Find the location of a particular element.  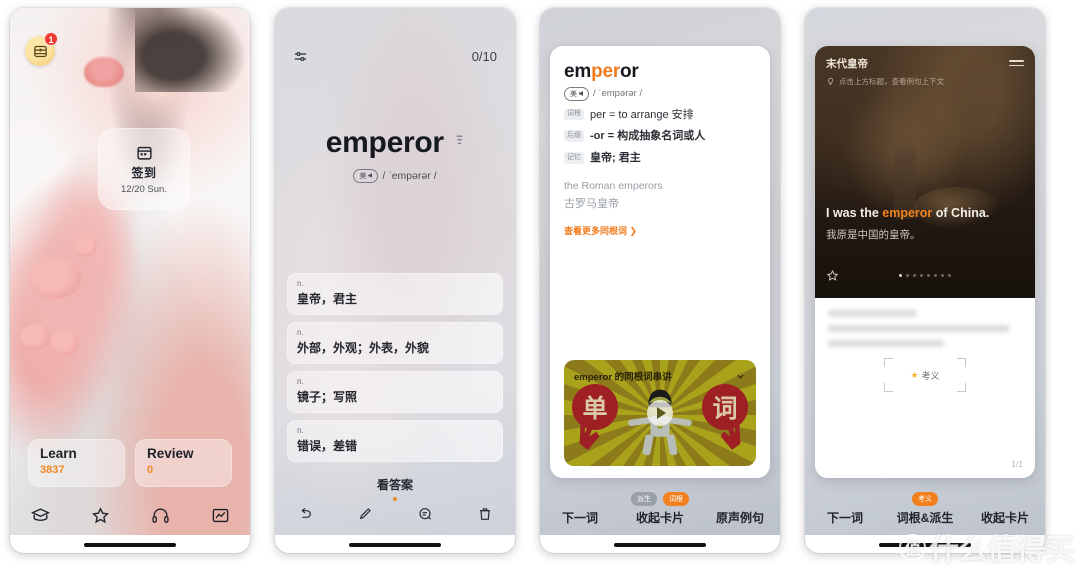

undo-button is located at coordinates (305, 514).